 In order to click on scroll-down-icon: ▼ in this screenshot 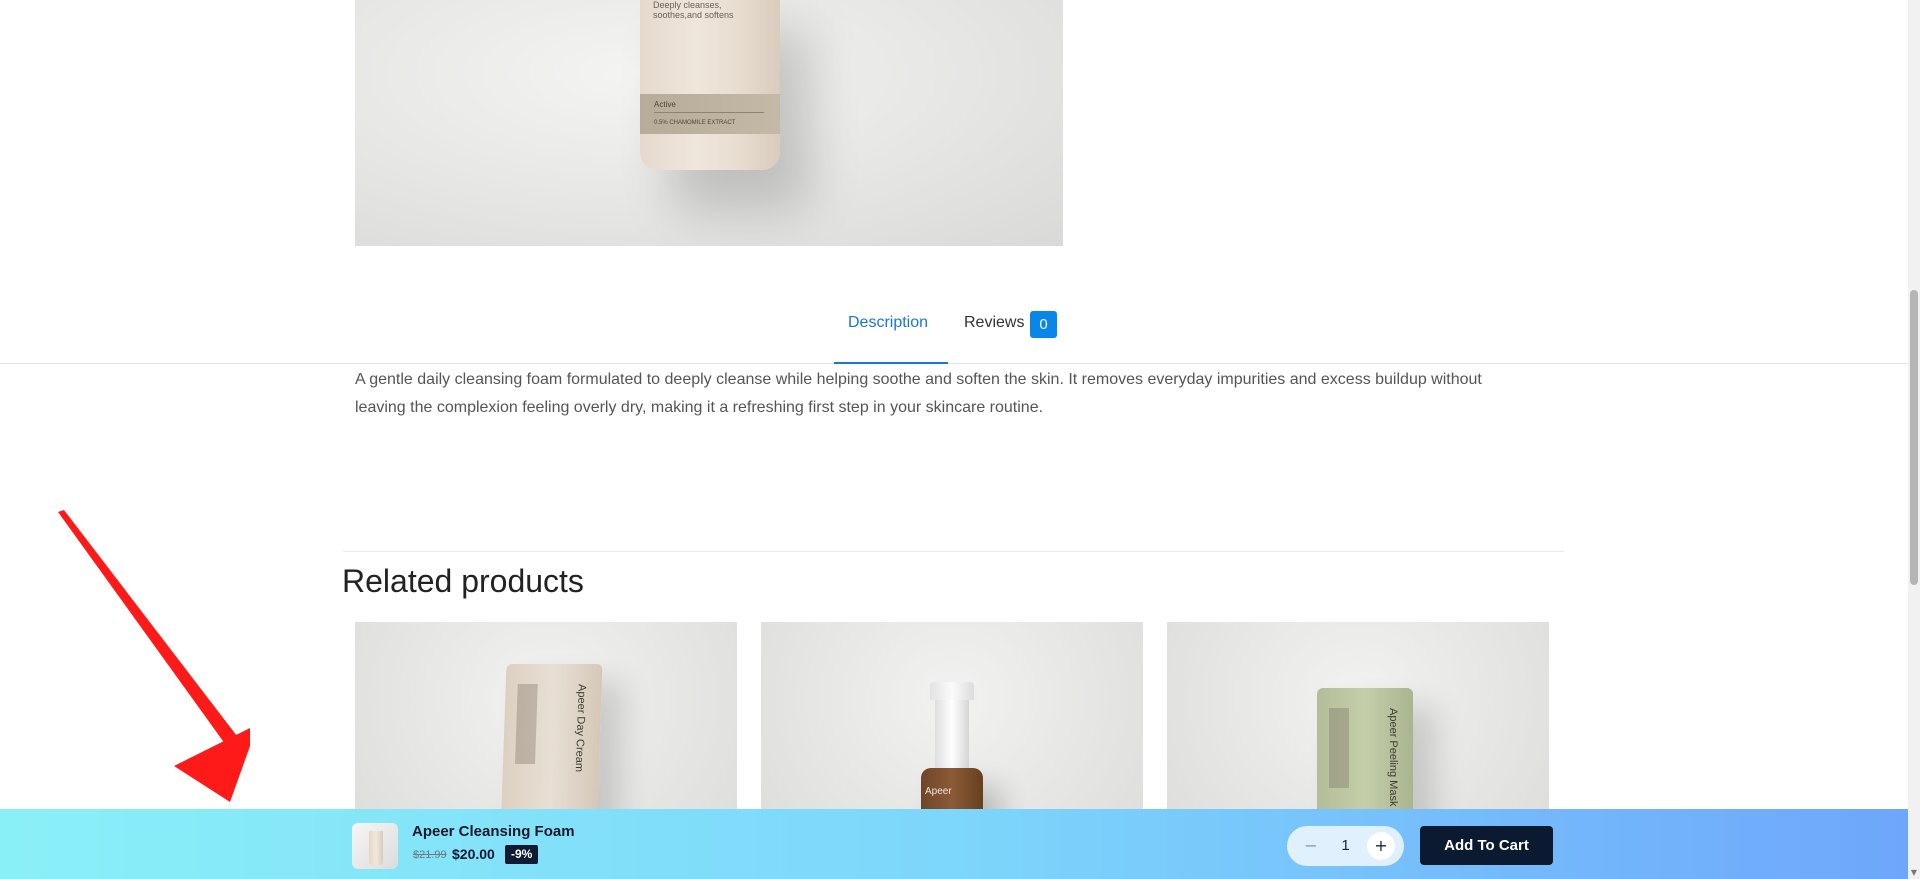, I will do `click(1914, 872)`.